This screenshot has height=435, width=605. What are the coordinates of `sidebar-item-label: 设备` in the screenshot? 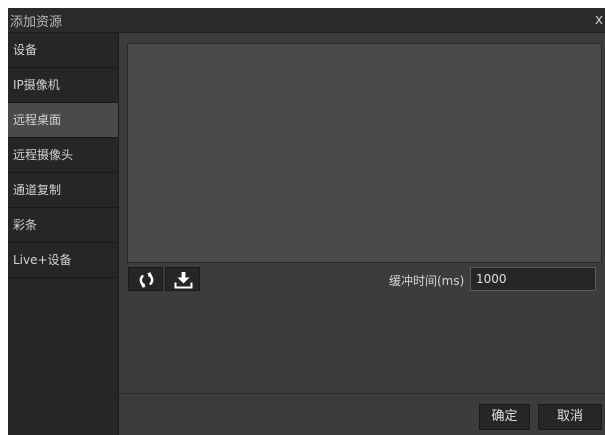 It's located at (25, 50).